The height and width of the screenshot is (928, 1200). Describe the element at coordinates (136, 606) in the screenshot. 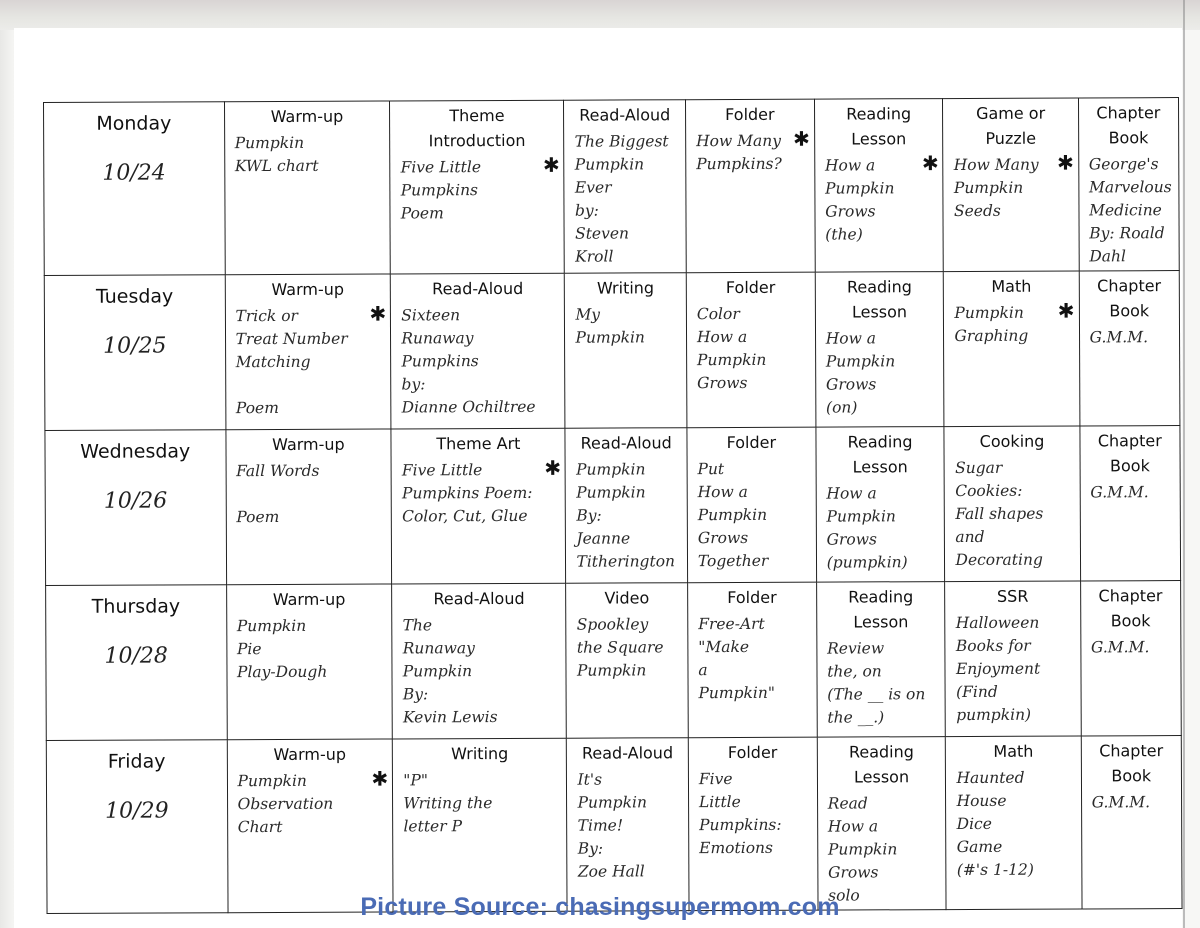

I see `day-name: Thursday` at that location.